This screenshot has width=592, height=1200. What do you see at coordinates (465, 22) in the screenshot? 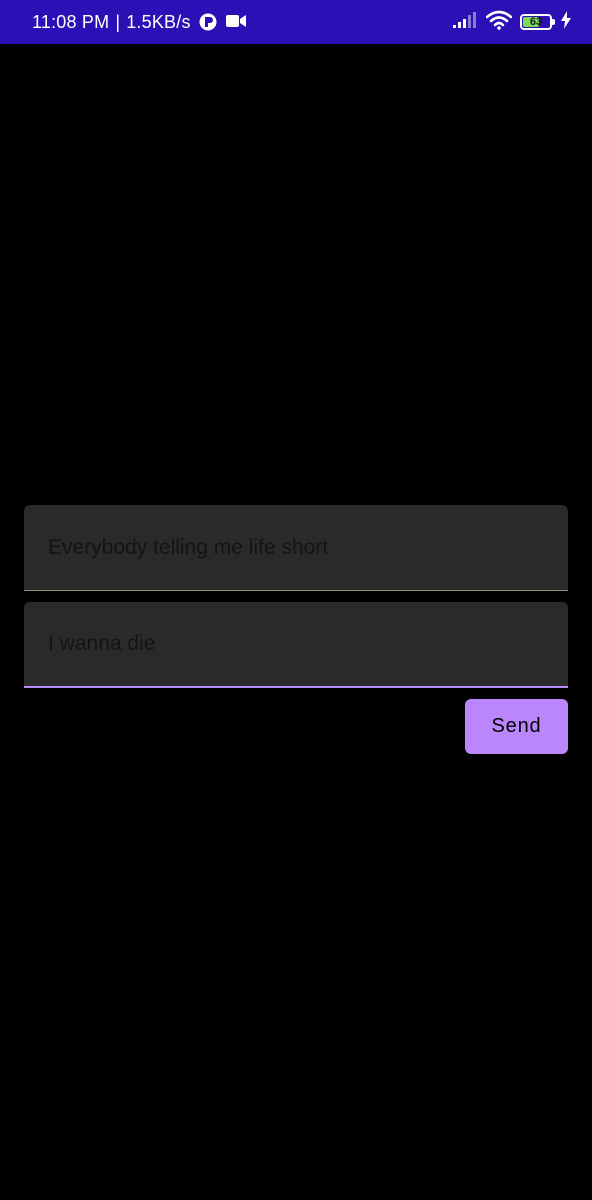
I see `signal-strength-icon` at bounding box center [465, 22].